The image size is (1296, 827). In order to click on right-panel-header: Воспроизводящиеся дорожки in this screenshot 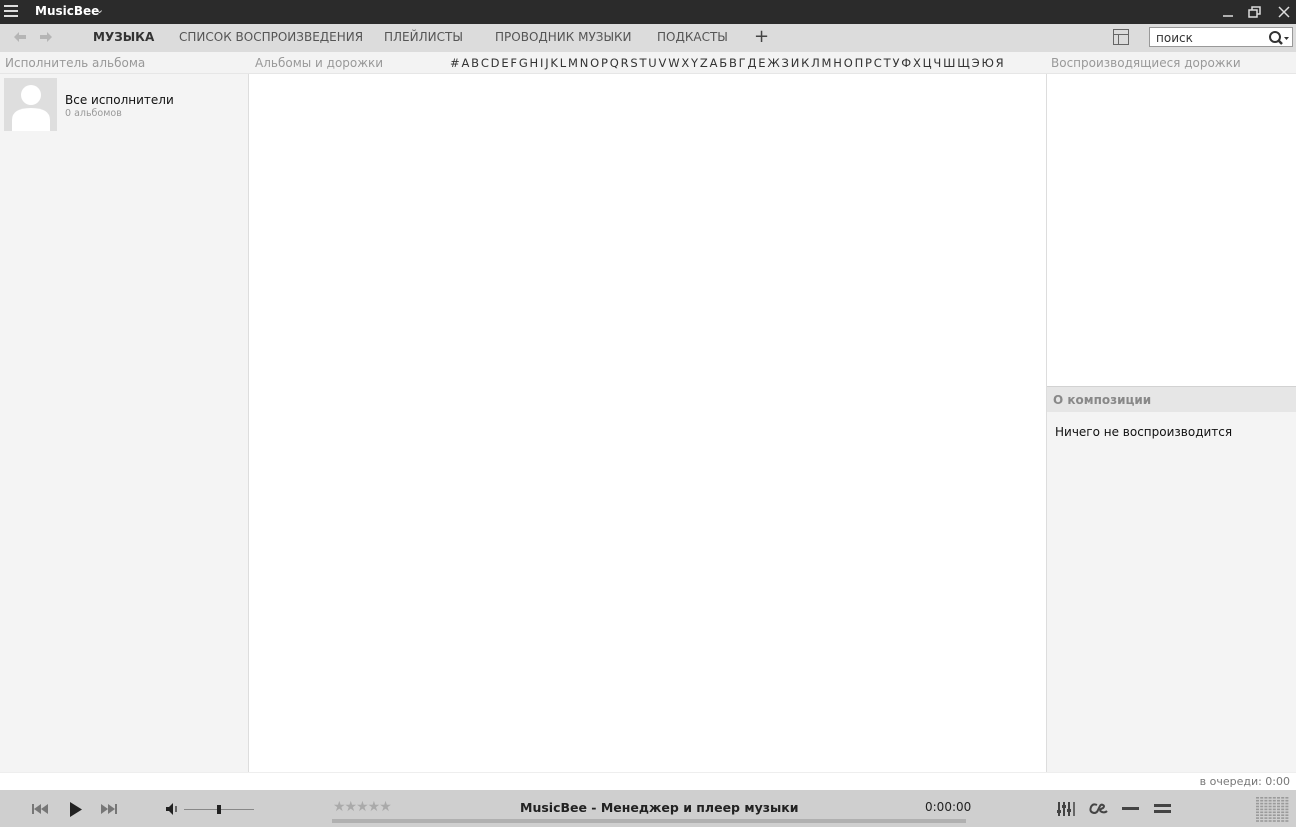, I will do `click(1171, 63)`.